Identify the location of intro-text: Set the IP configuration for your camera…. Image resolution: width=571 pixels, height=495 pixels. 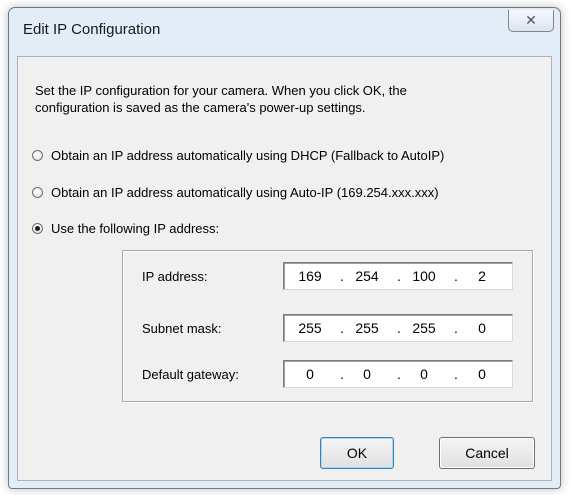
(287, 99).